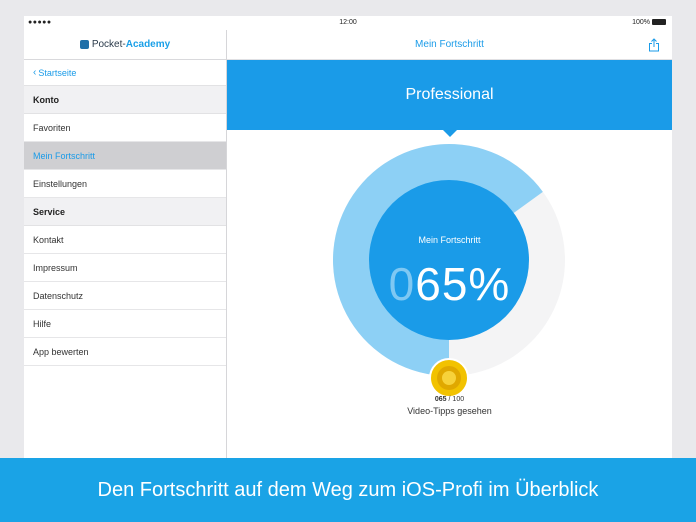 The image size is (696, 522). I want to click on level-title: Professional, so click(449, 94).